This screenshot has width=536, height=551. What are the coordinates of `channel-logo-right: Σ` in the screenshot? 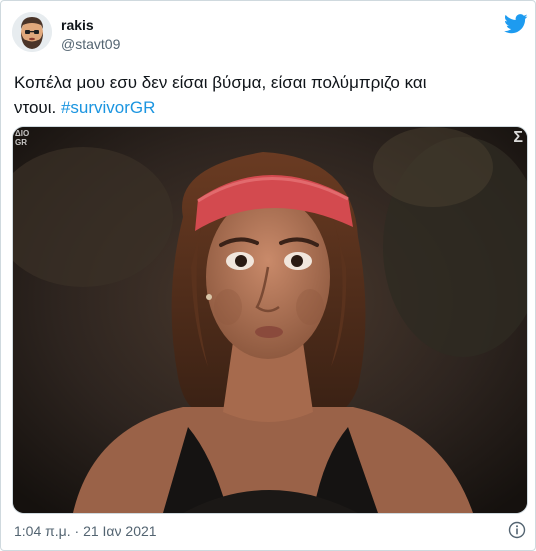 It's located at (518, 137).